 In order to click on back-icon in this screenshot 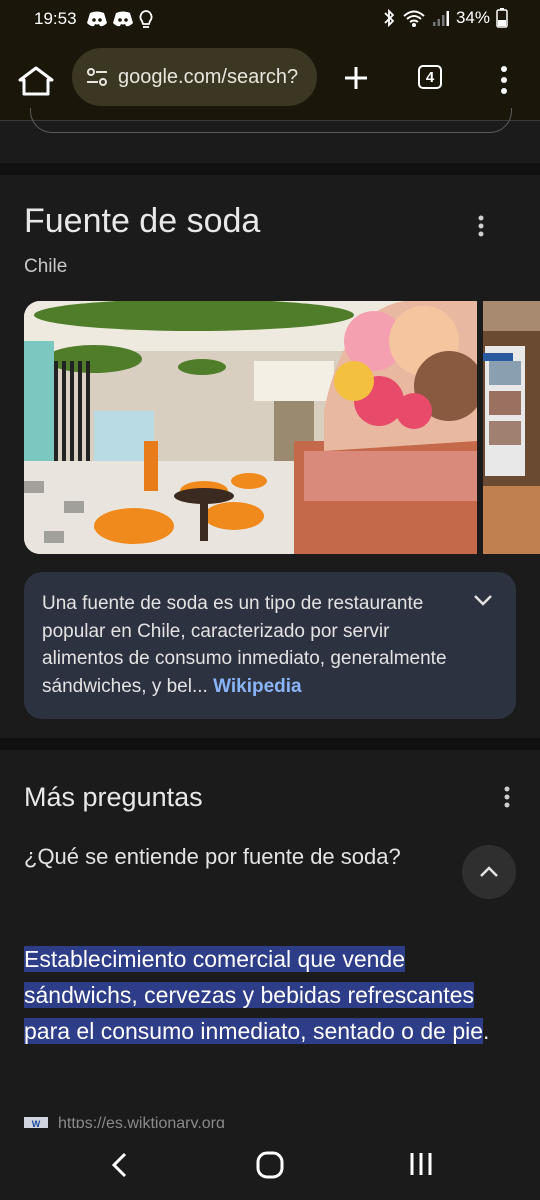, I will do `click(120, 1165)`.